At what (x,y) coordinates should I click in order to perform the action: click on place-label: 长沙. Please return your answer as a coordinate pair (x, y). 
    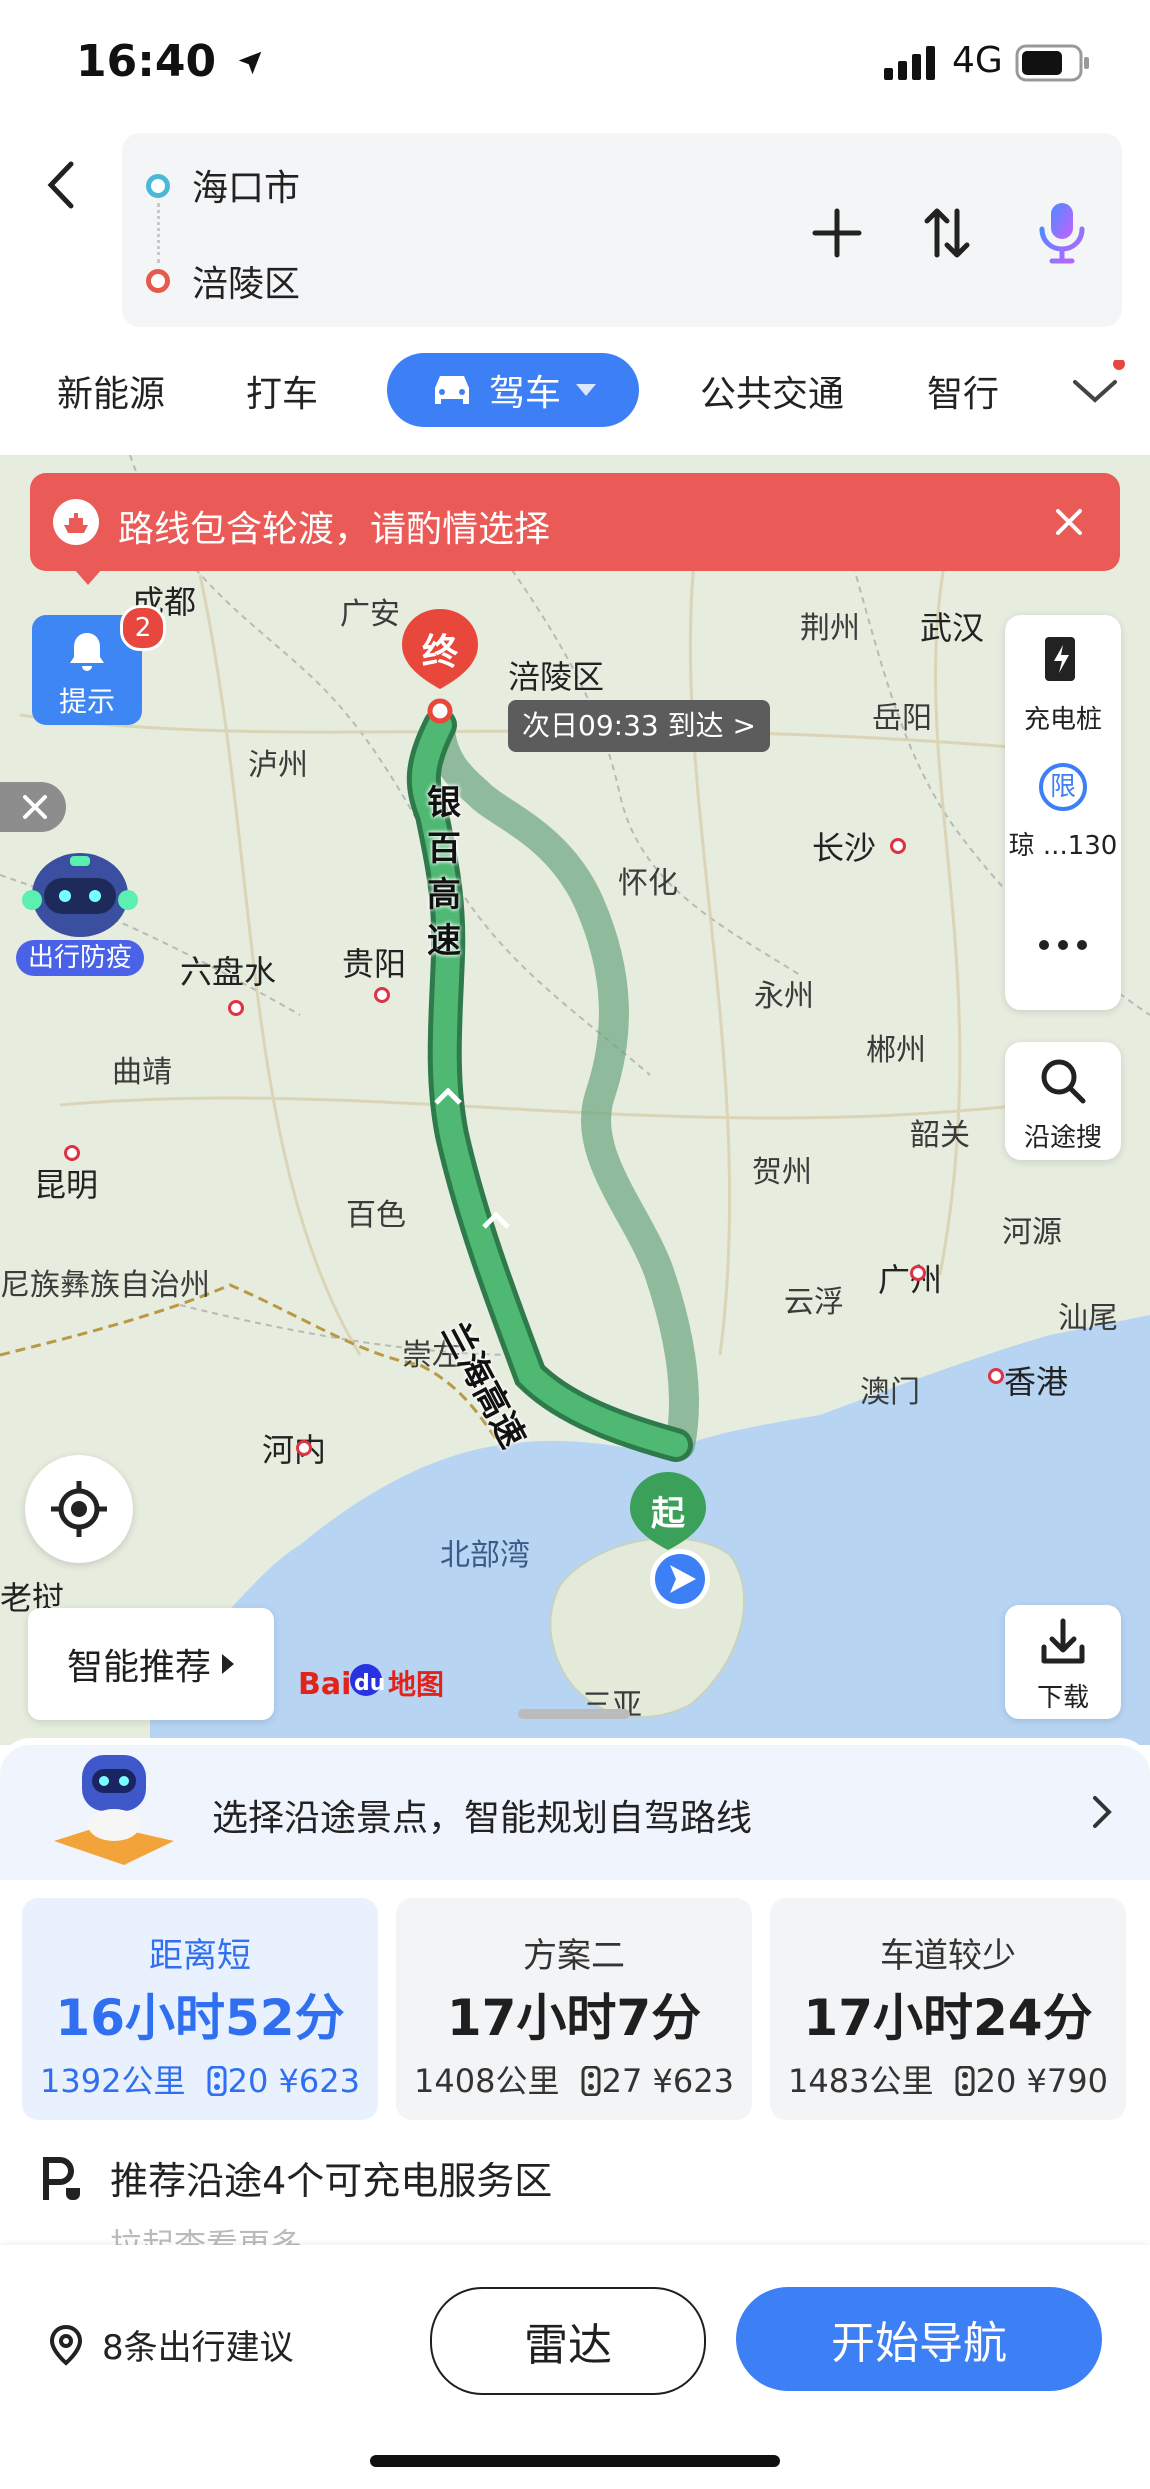
    Looking at the image, I should click on (844, 848).